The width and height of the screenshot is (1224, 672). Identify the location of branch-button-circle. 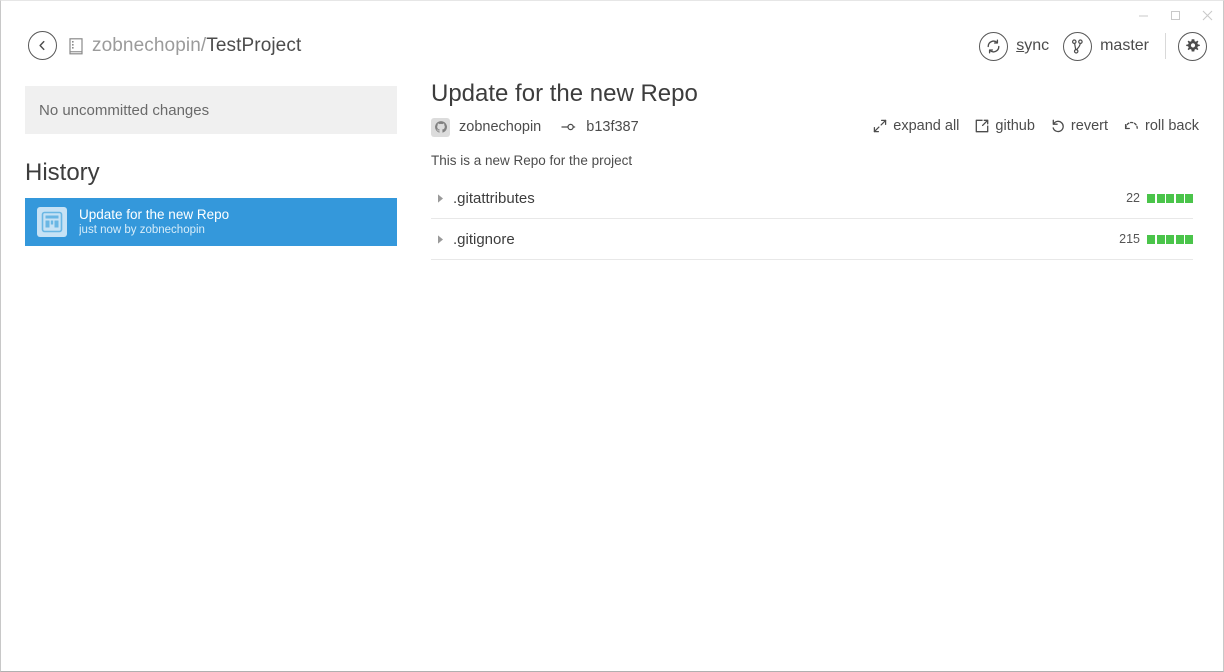
(1078, 46).